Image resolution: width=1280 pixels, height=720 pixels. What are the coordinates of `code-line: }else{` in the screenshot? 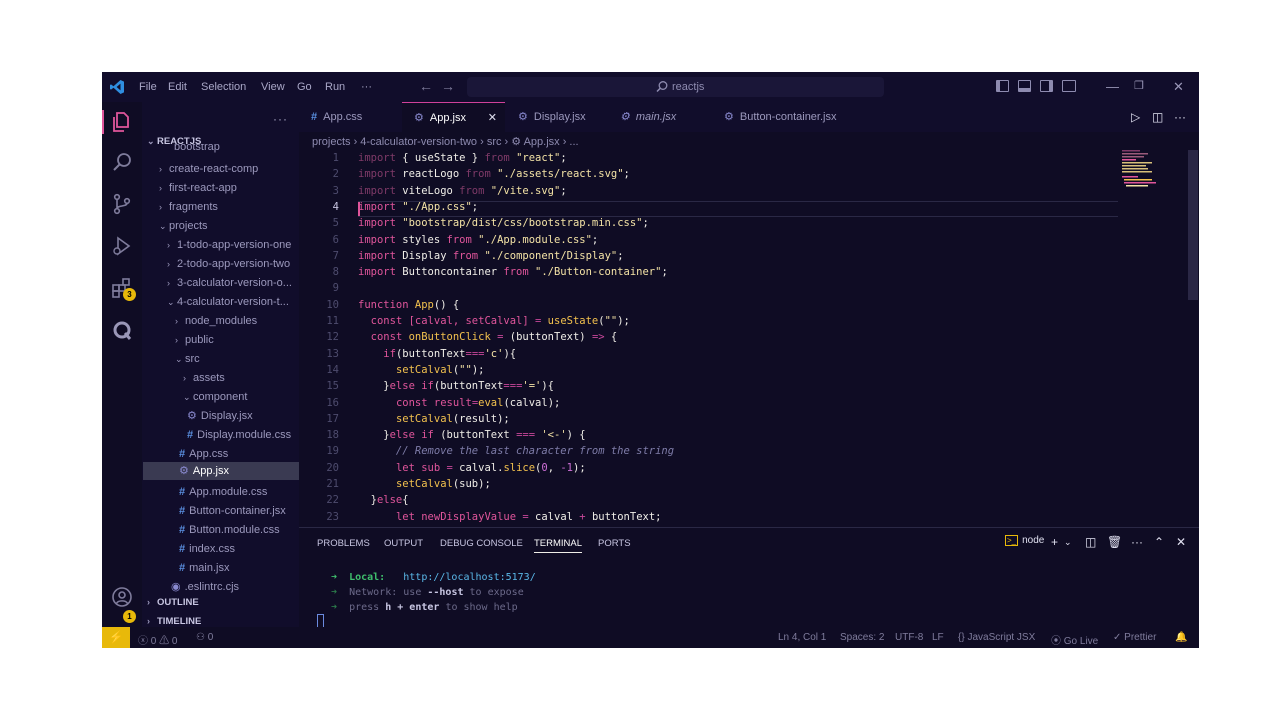 It's located at (383, 500).